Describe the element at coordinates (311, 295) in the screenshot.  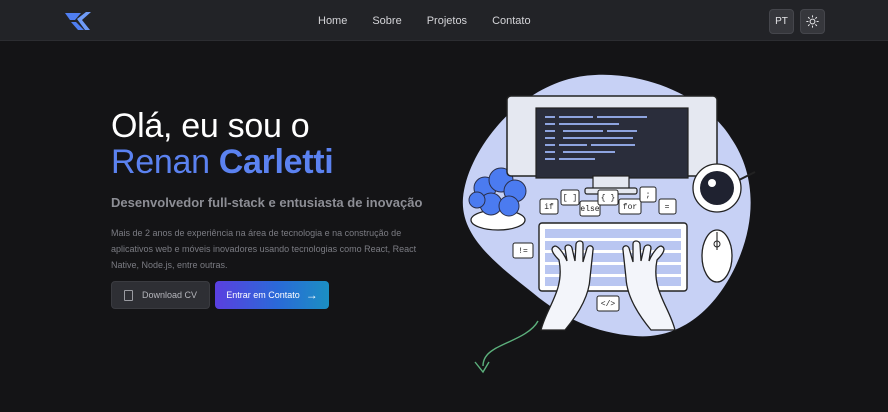
I see `arrow-right-icon: →` at that location.